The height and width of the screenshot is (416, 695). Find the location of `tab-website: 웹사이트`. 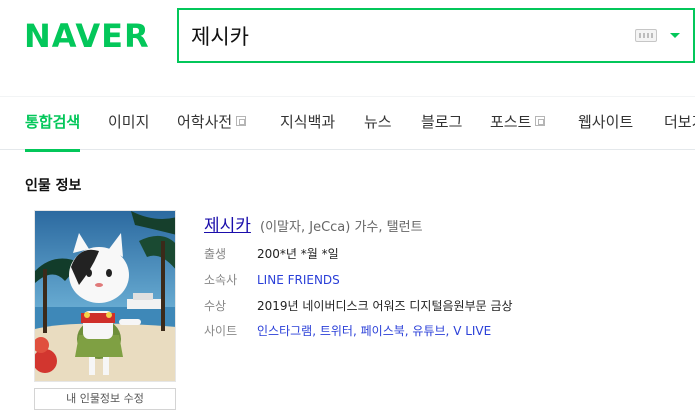

tab-website: 웹사이트 is located at coordinates (605, 122).